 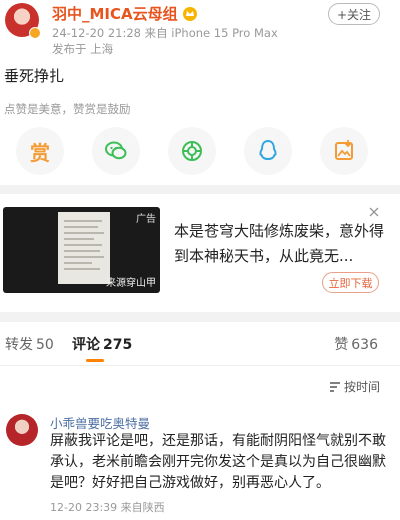 What do you see at coordinates (146, 219) in the screenshot?
I see `ad-tag: 广告` at bounding box center [146, 219].